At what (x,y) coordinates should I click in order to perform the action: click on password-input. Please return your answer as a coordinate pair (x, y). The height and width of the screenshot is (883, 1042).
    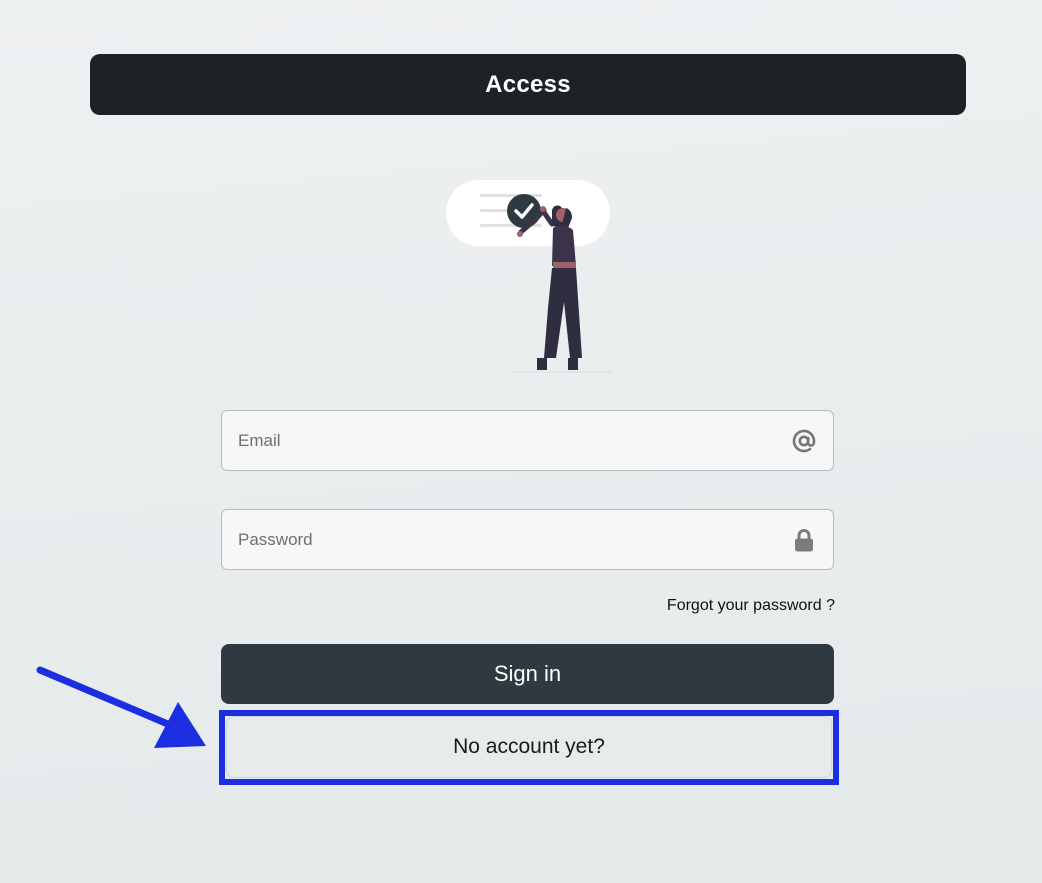
    Looking at the image, I should click on (514, 539).